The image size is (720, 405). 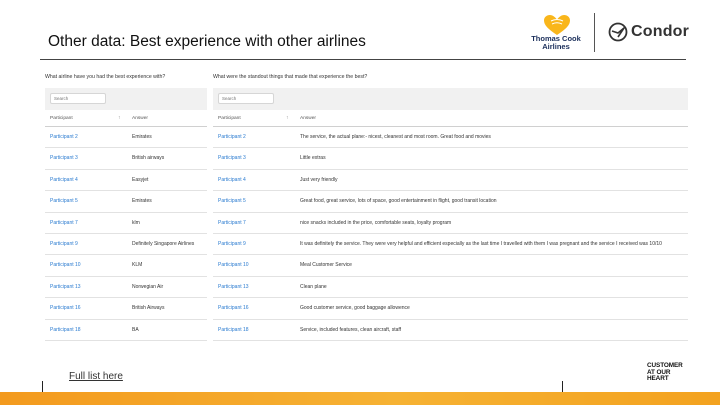 I want to click on table-row: Participant 2 Emirates, so click(x=126, y=138).